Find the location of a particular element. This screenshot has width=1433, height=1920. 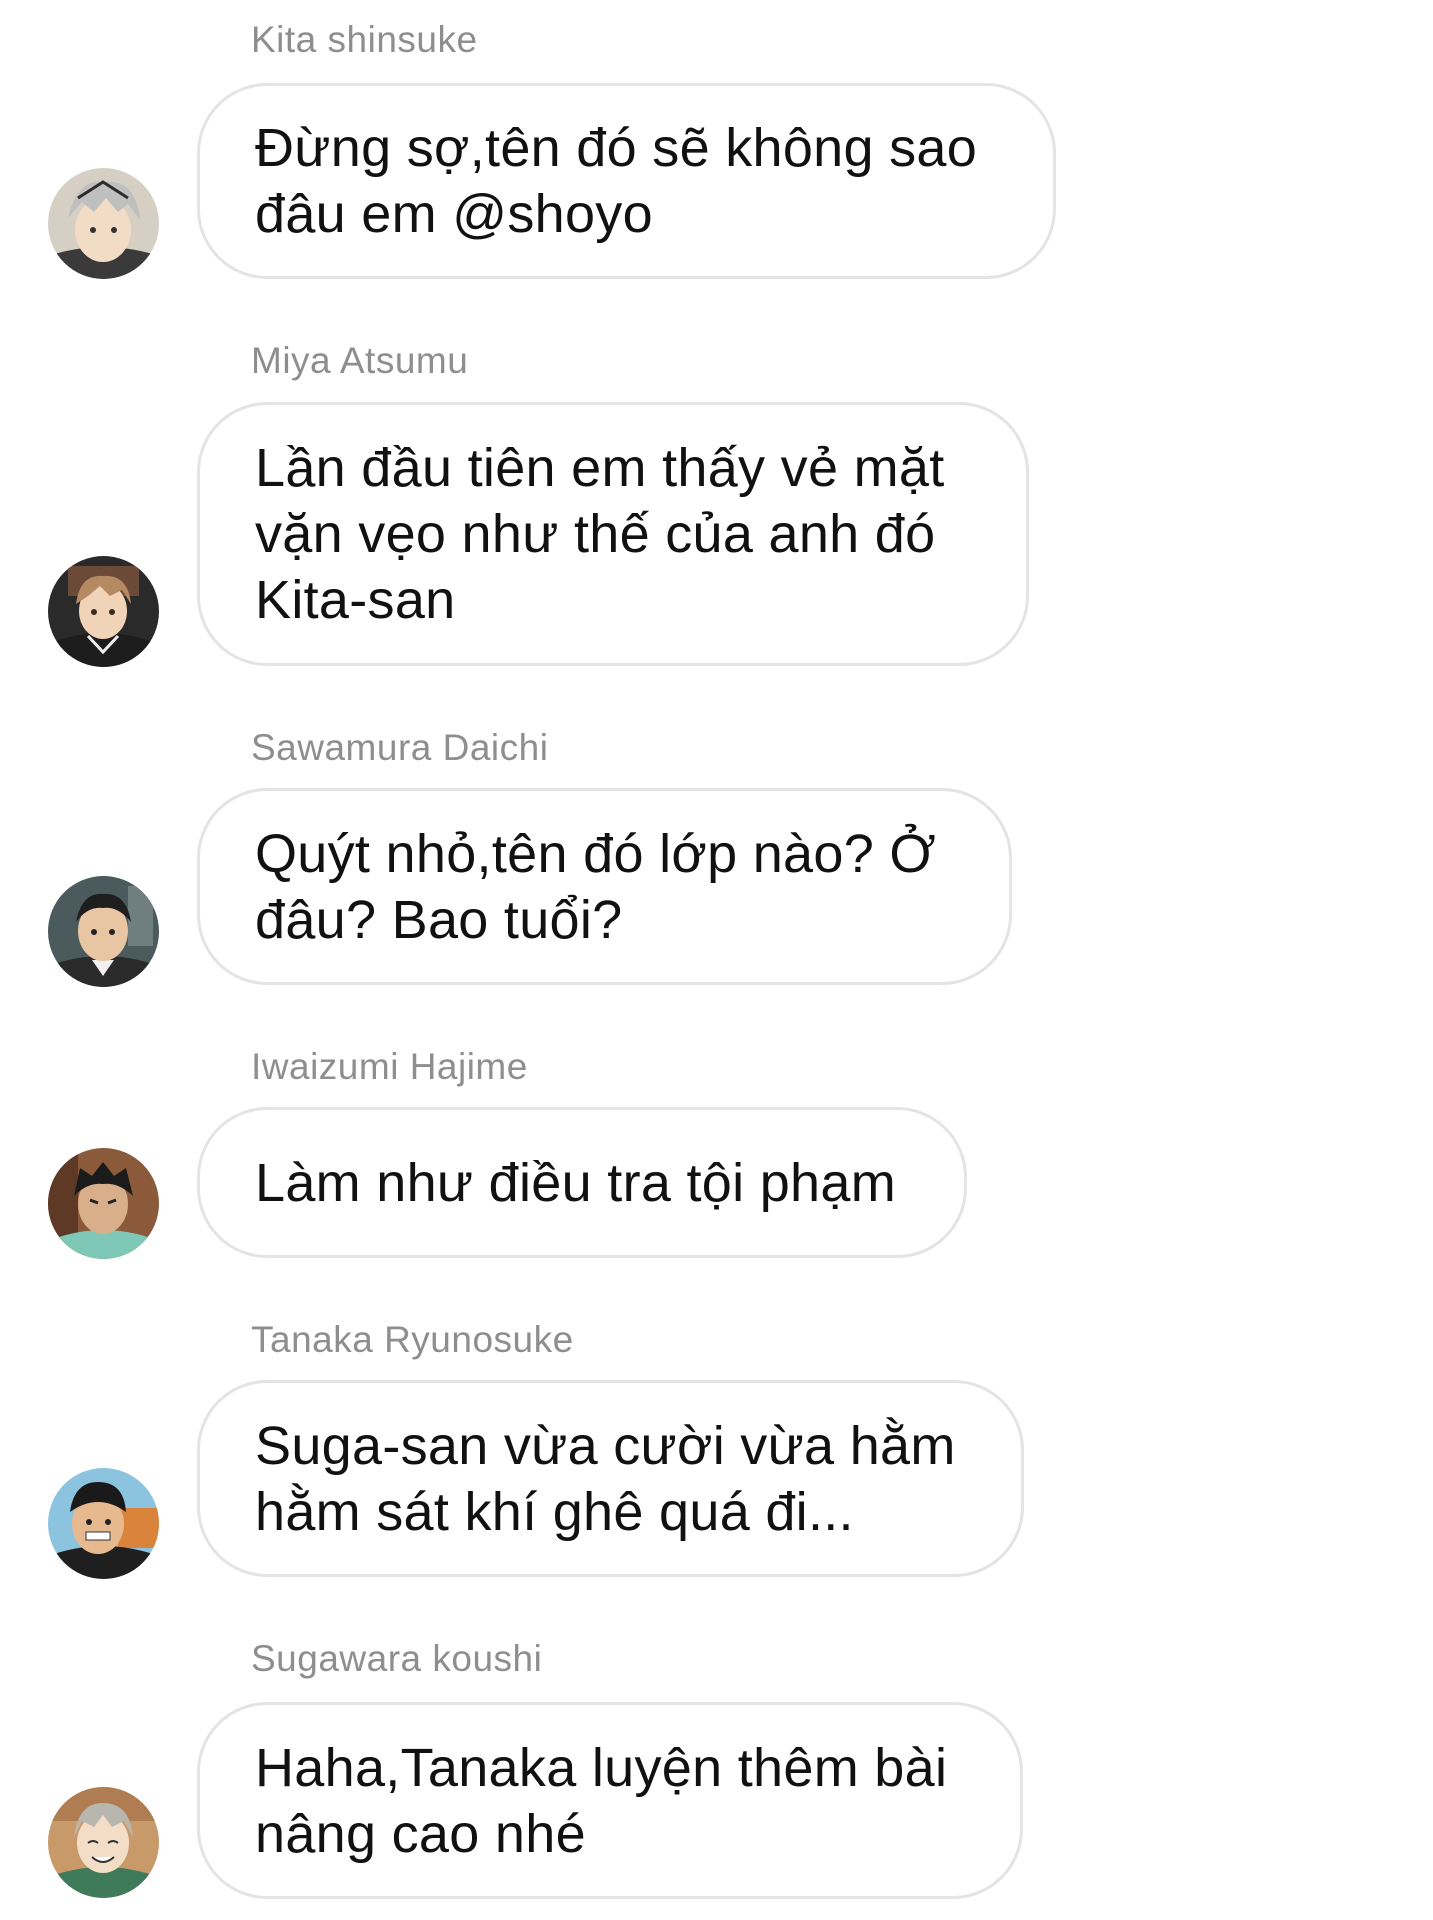

sender-name: Iwaizumi Hajime is located at coordinates (389, 1066).